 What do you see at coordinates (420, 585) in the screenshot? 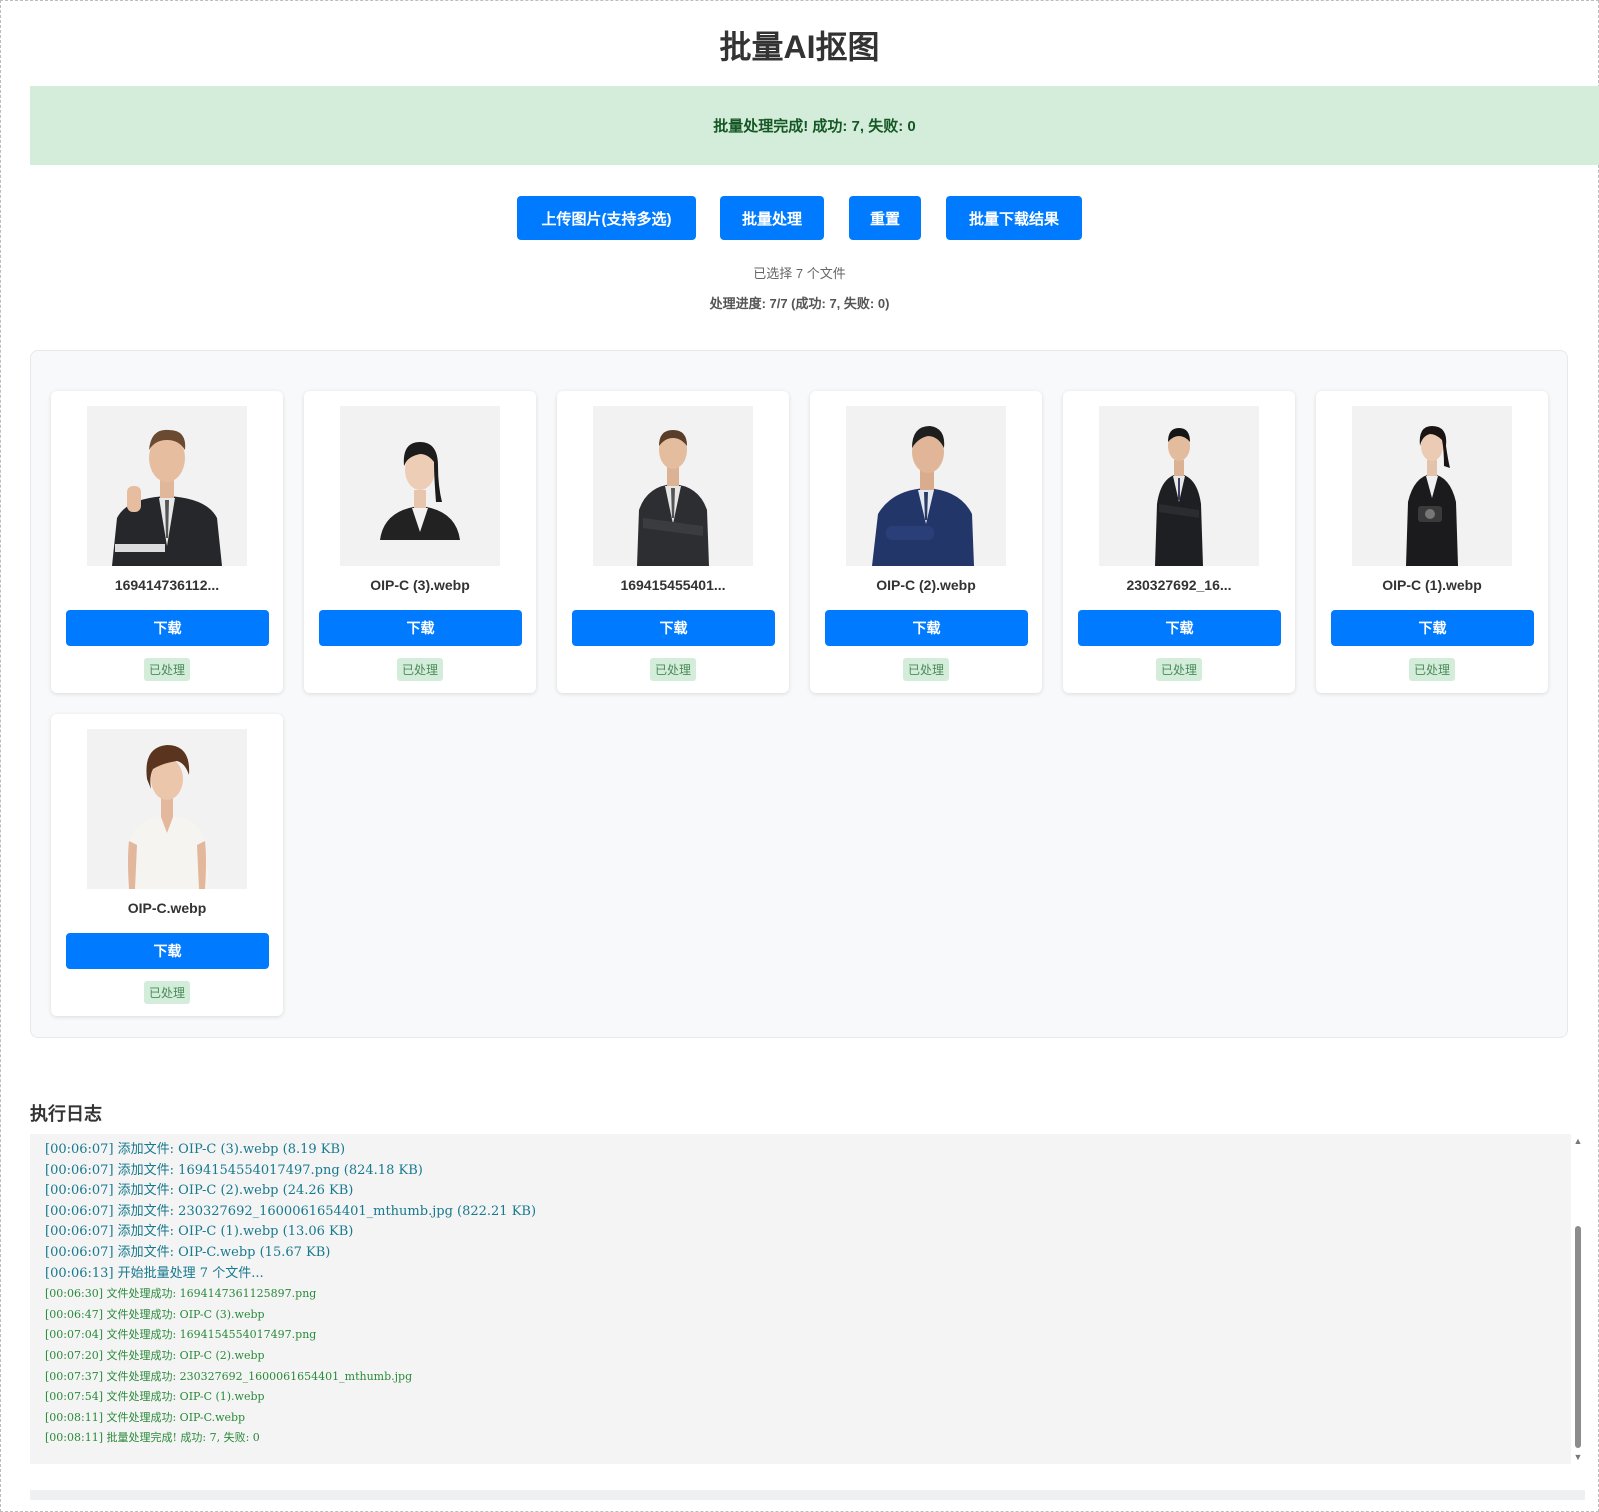
I see `result-filename: OIP-C (3).webp` at bounding box center [420, 585].